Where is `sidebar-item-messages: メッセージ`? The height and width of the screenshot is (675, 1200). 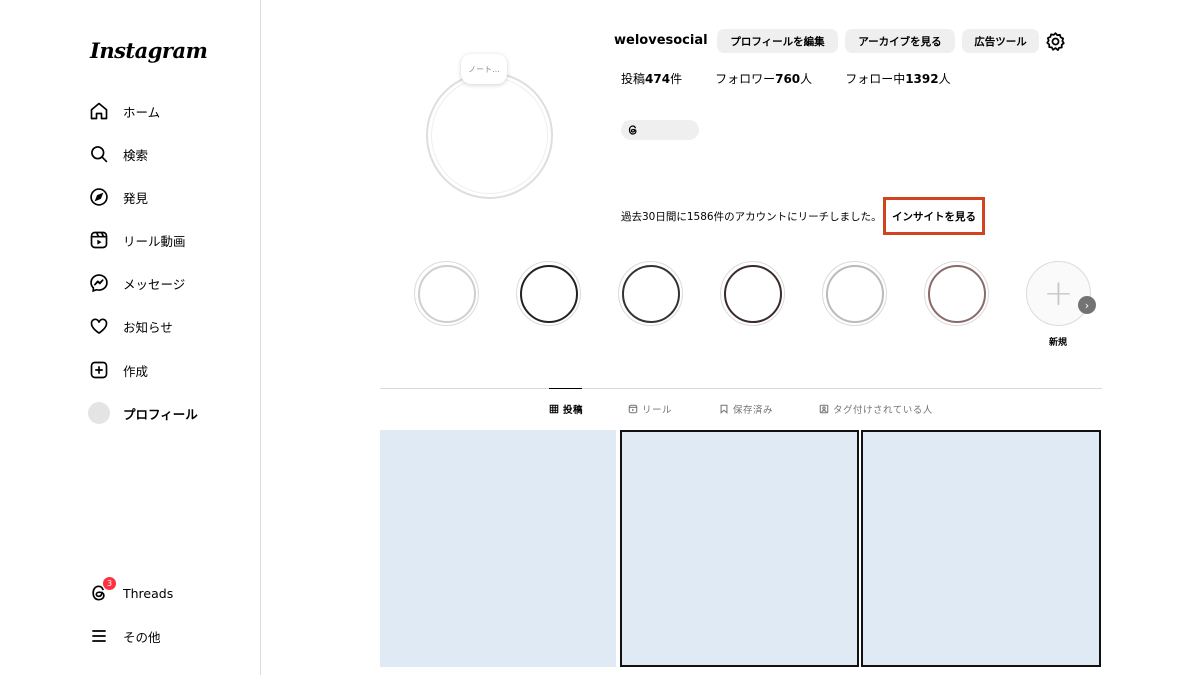
sidebar-item-messages: メッセージ is located at coordinates (136, 283).